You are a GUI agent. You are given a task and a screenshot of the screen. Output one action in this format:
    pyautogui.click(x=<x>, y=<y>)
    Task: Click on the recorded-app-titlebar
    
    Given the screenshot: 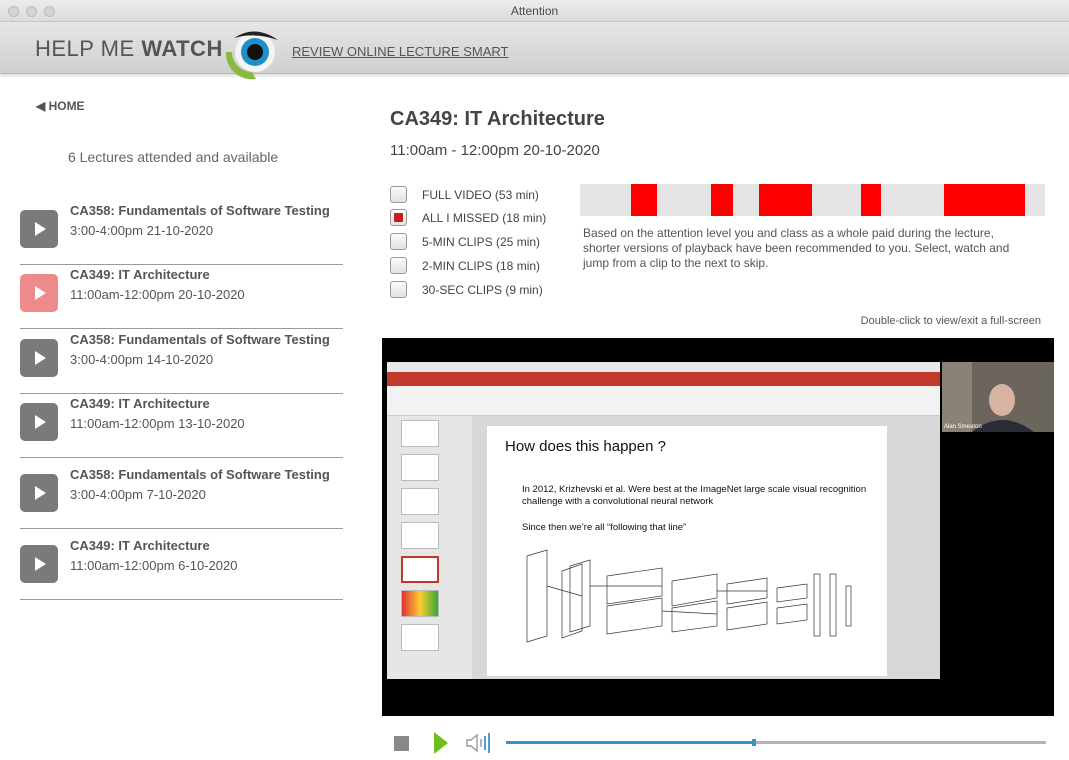 What is the action you would take?
    pyautogui.click(x=663, y=379)
    